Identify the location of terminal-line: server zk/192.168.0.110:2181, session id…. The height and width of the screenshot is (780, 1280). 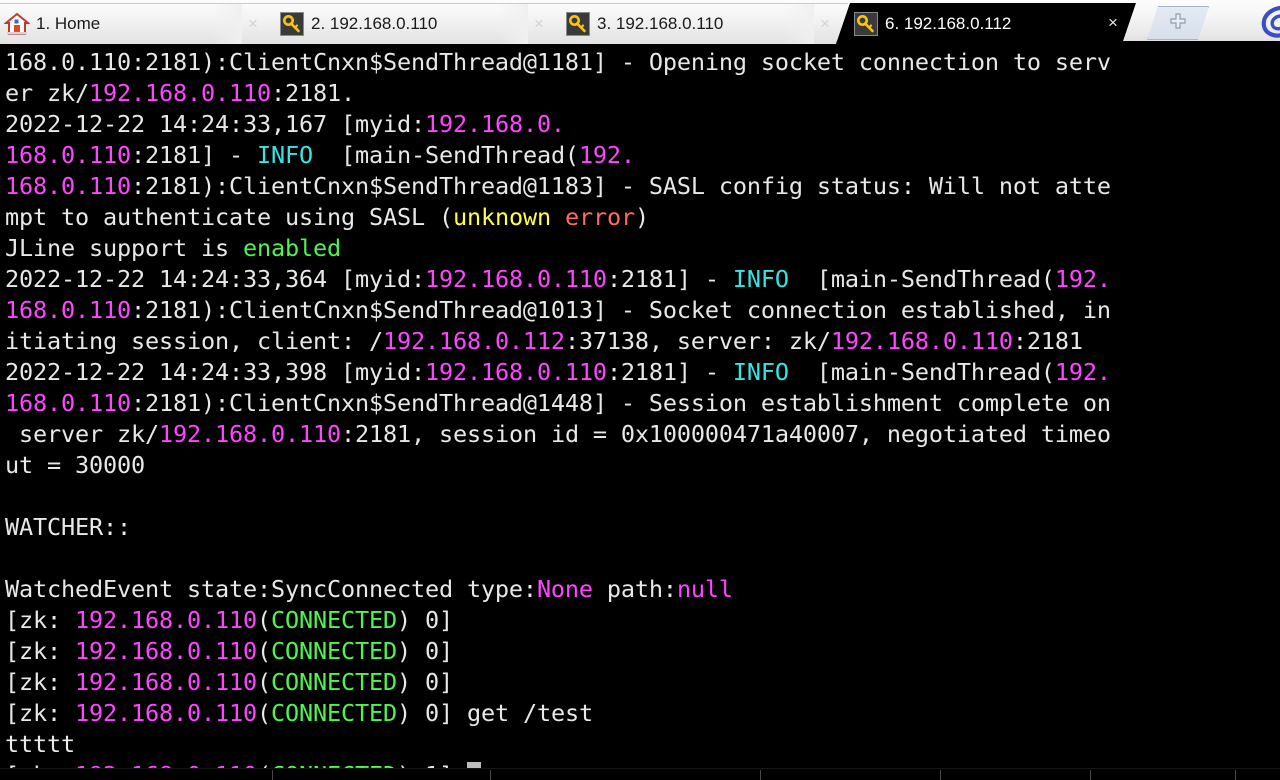
(558, 434).